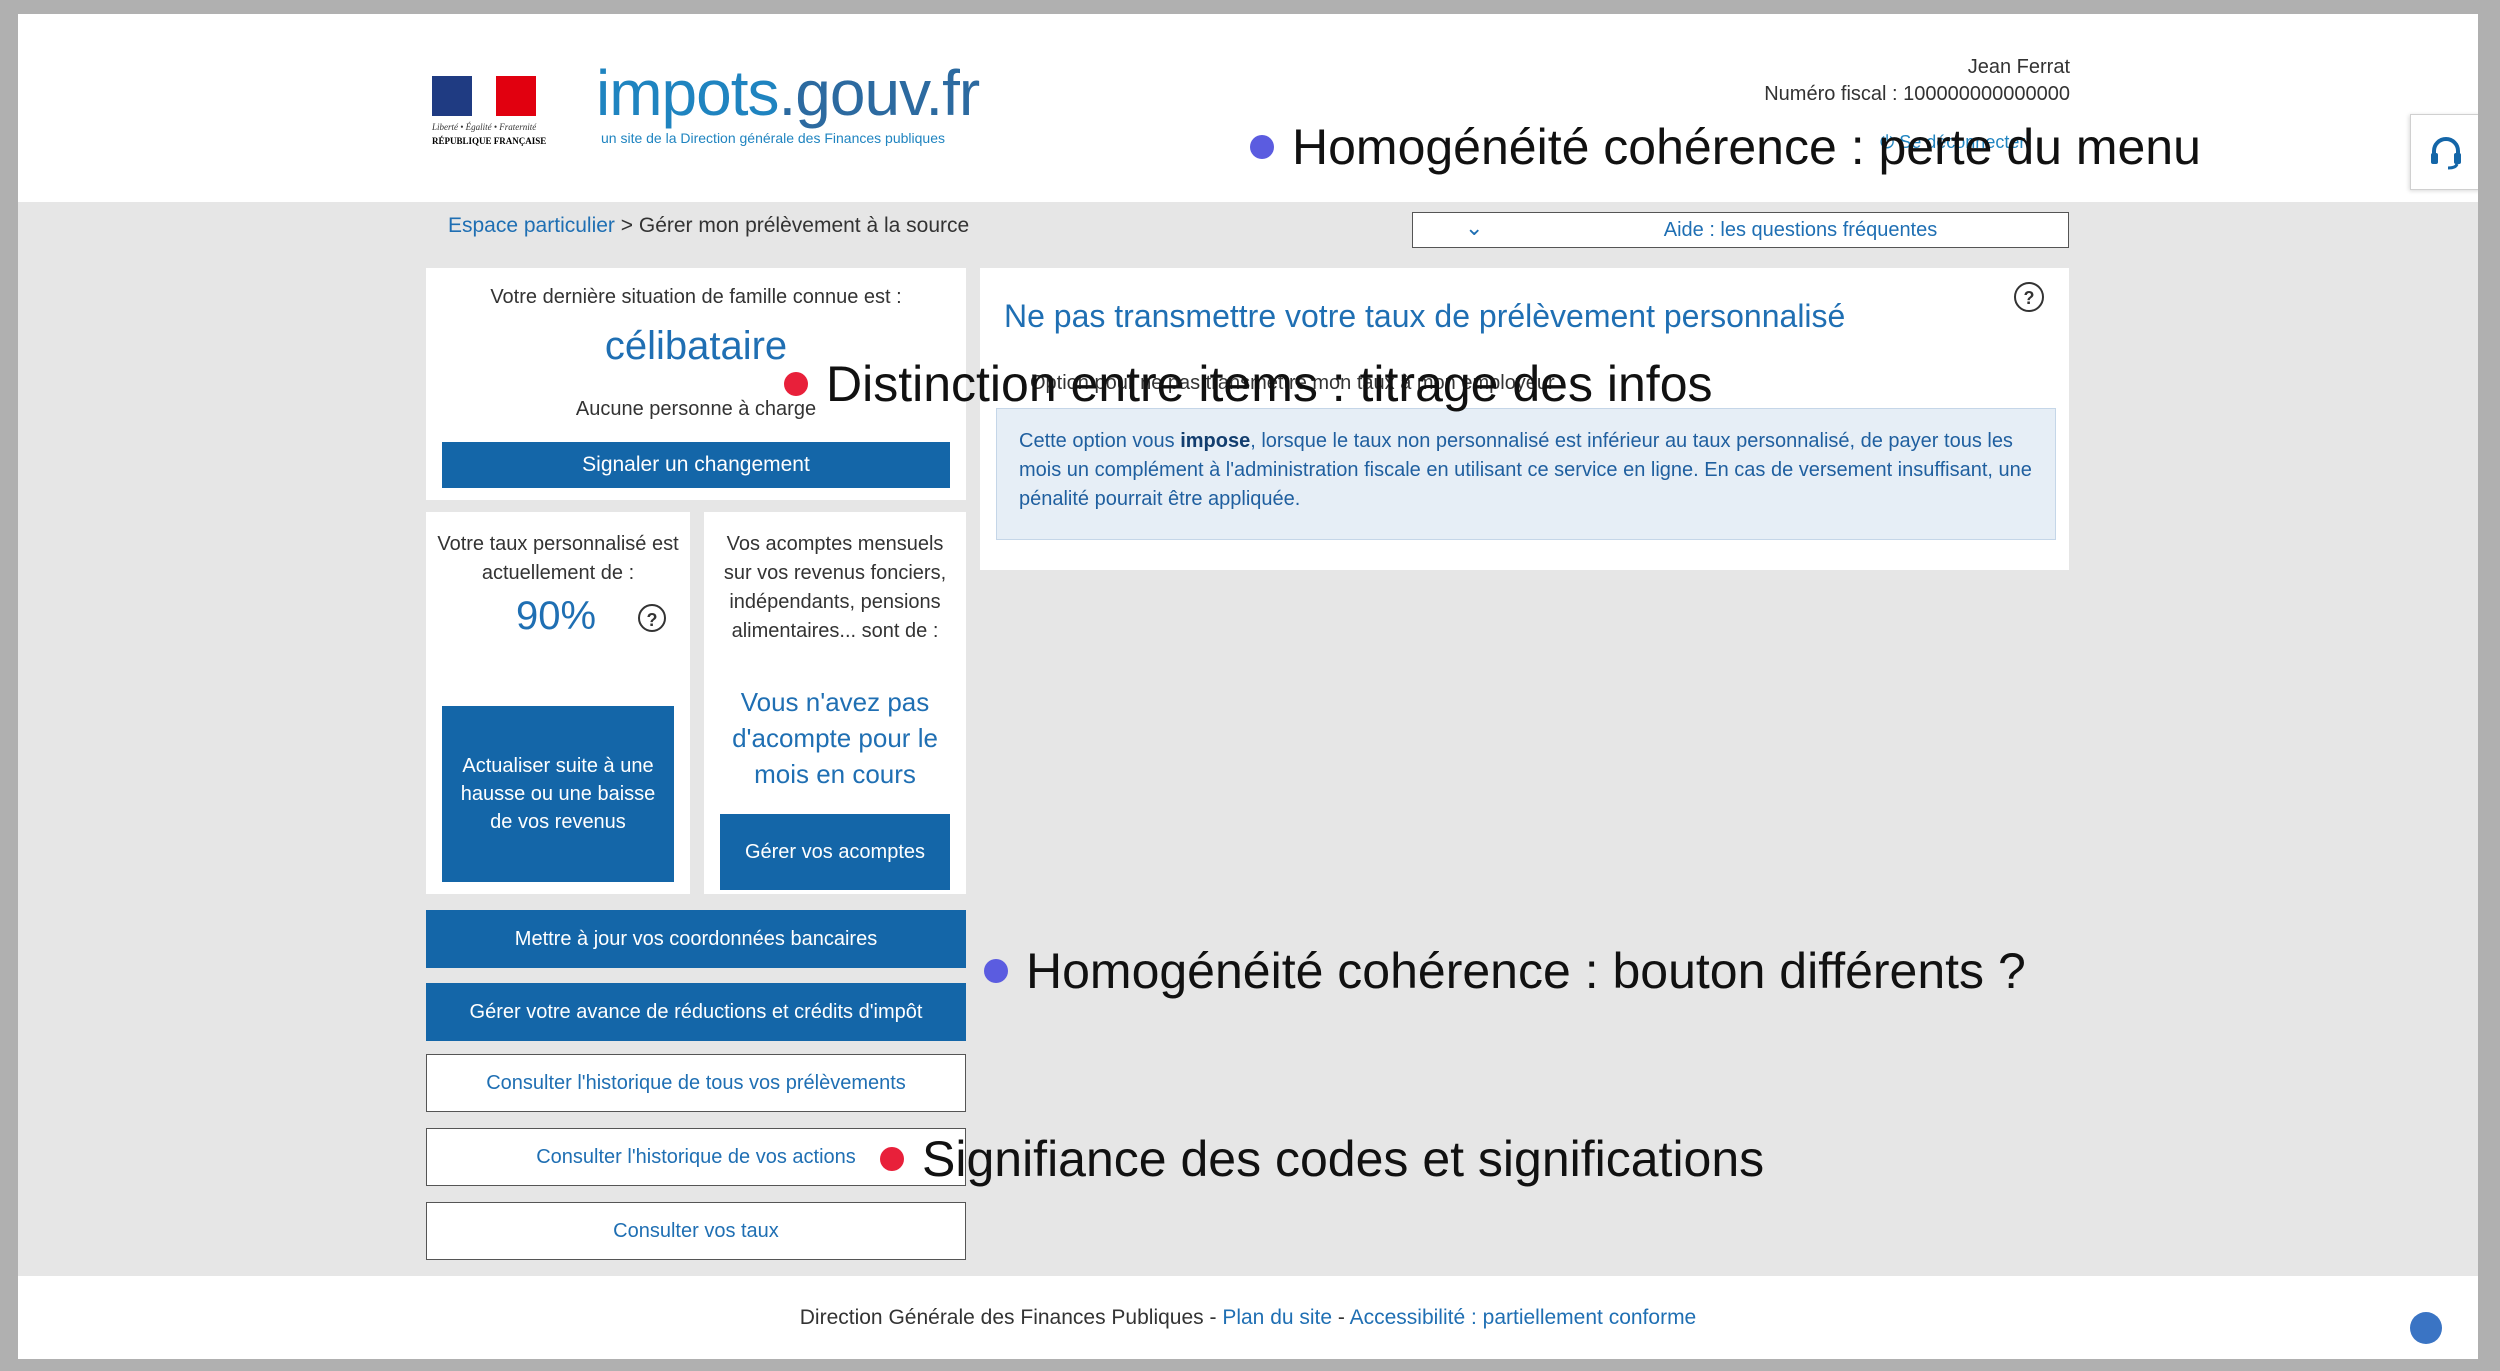  Describe the element at coordinates (489, 141) in the screenshot. I see `republic-name: RÉPUBLIQUE FRANÇAISE` at that location.